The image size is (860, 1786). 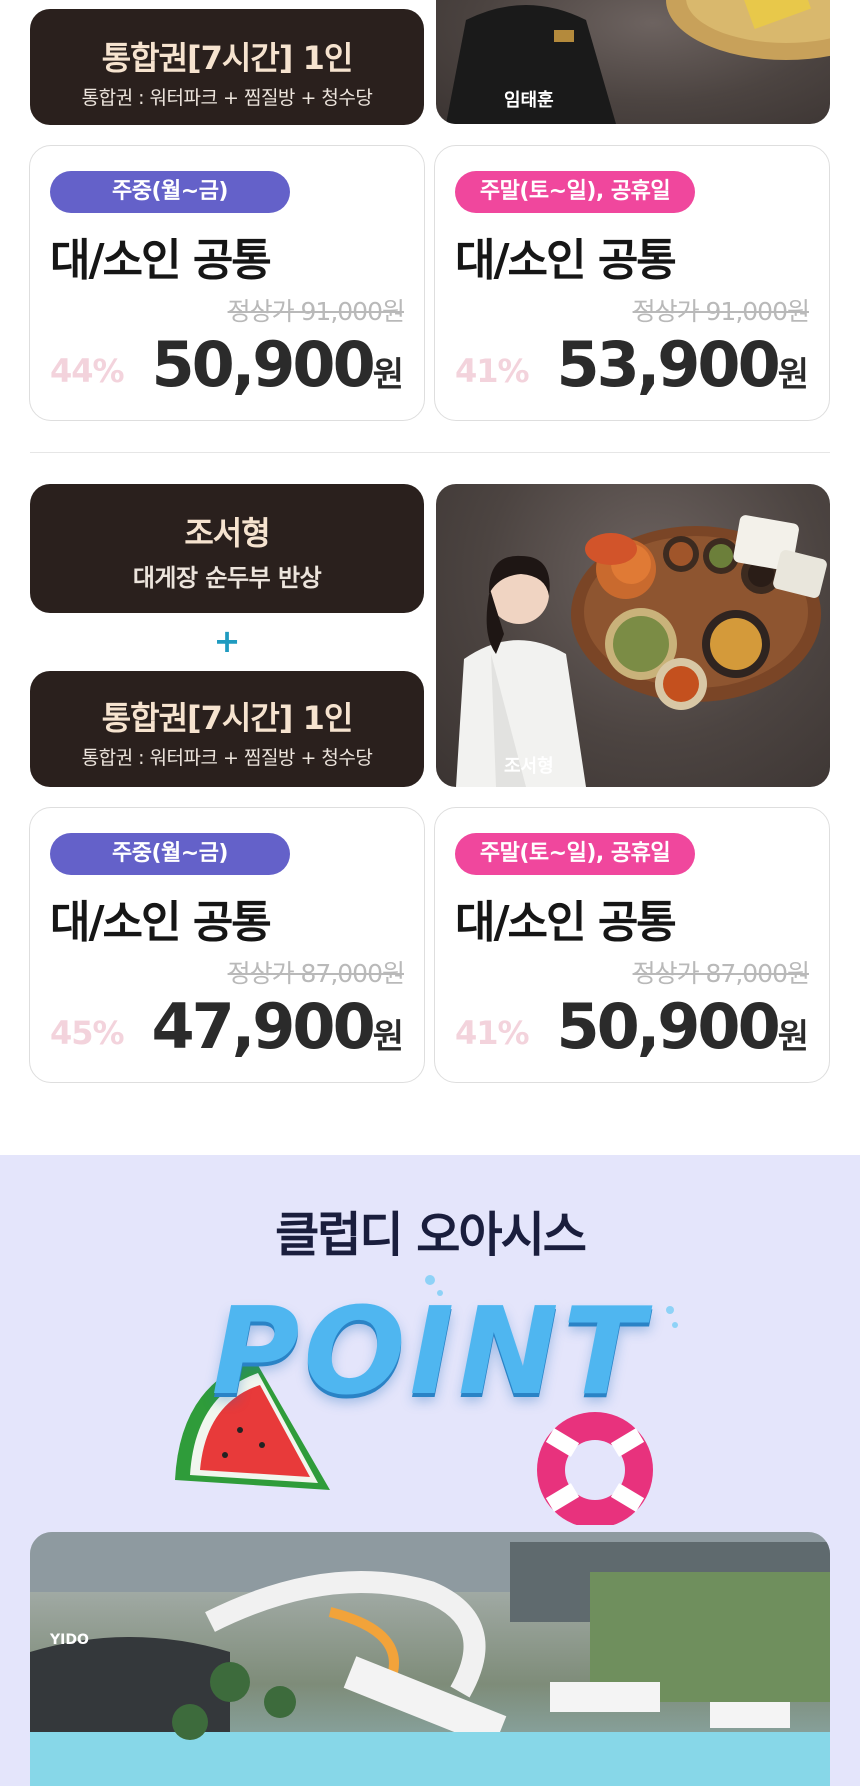 I want to click on waterpark-illustration: YIDO, so click(x=430, y=1659).